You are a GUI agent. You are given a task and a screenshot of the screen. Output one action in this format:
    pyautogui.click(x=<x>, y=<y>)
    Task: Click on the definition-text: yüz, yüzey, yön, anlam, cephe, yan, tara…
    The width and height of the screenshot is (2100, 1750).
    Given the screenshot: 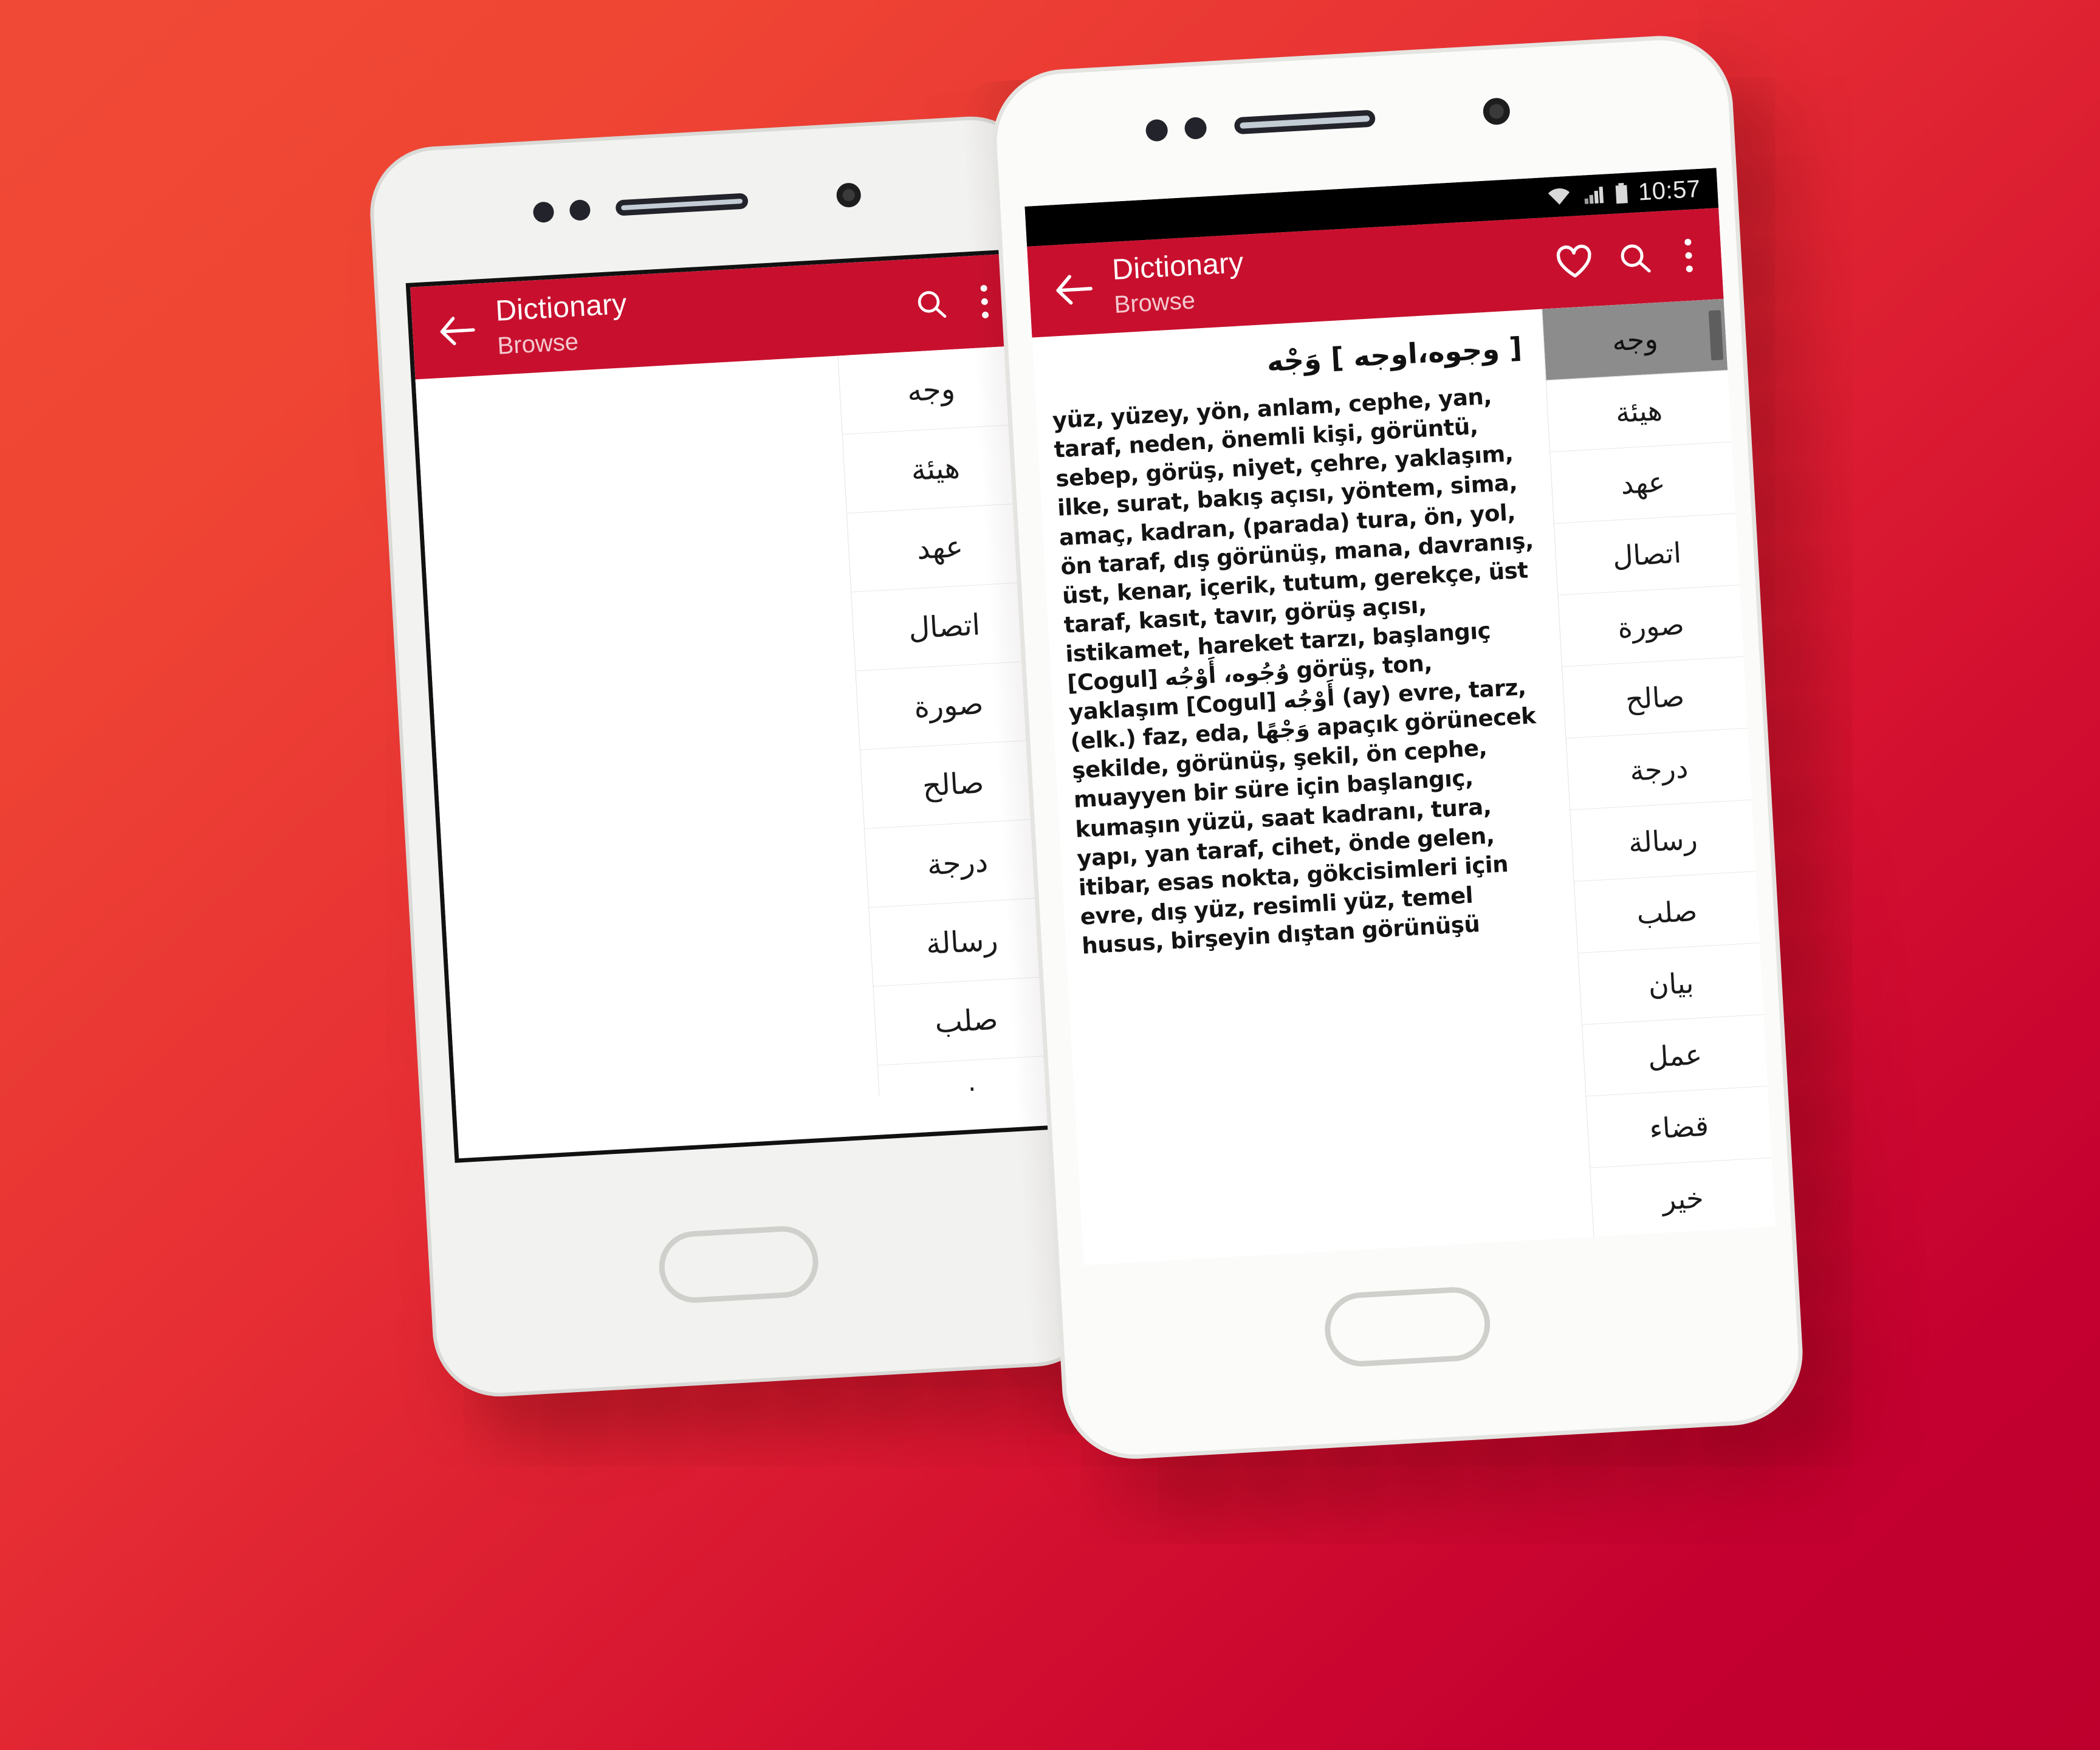 What is the action you would take?
    pyautogui.click(x=1294, y=671)
    